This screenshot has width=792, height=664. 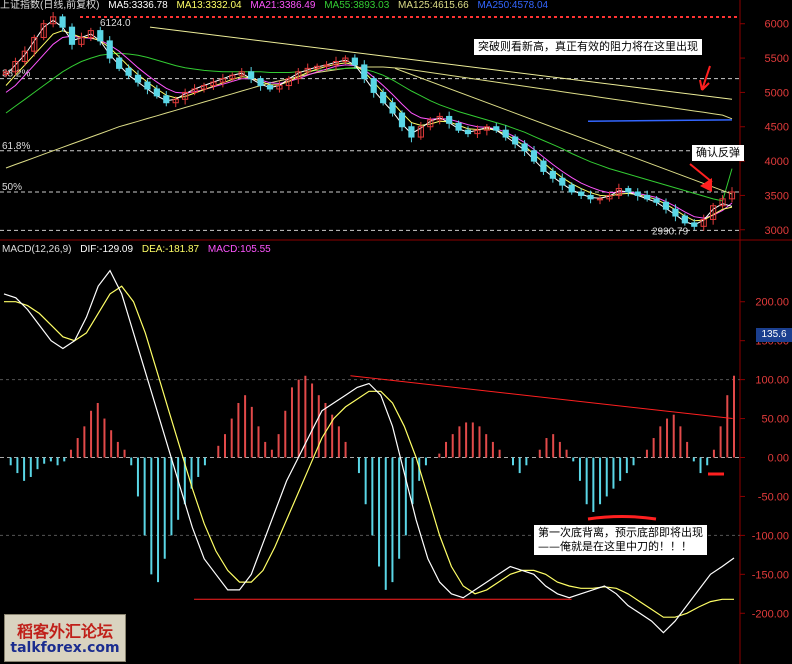 I want to click on trendline-down, so click(x=563, y=131).